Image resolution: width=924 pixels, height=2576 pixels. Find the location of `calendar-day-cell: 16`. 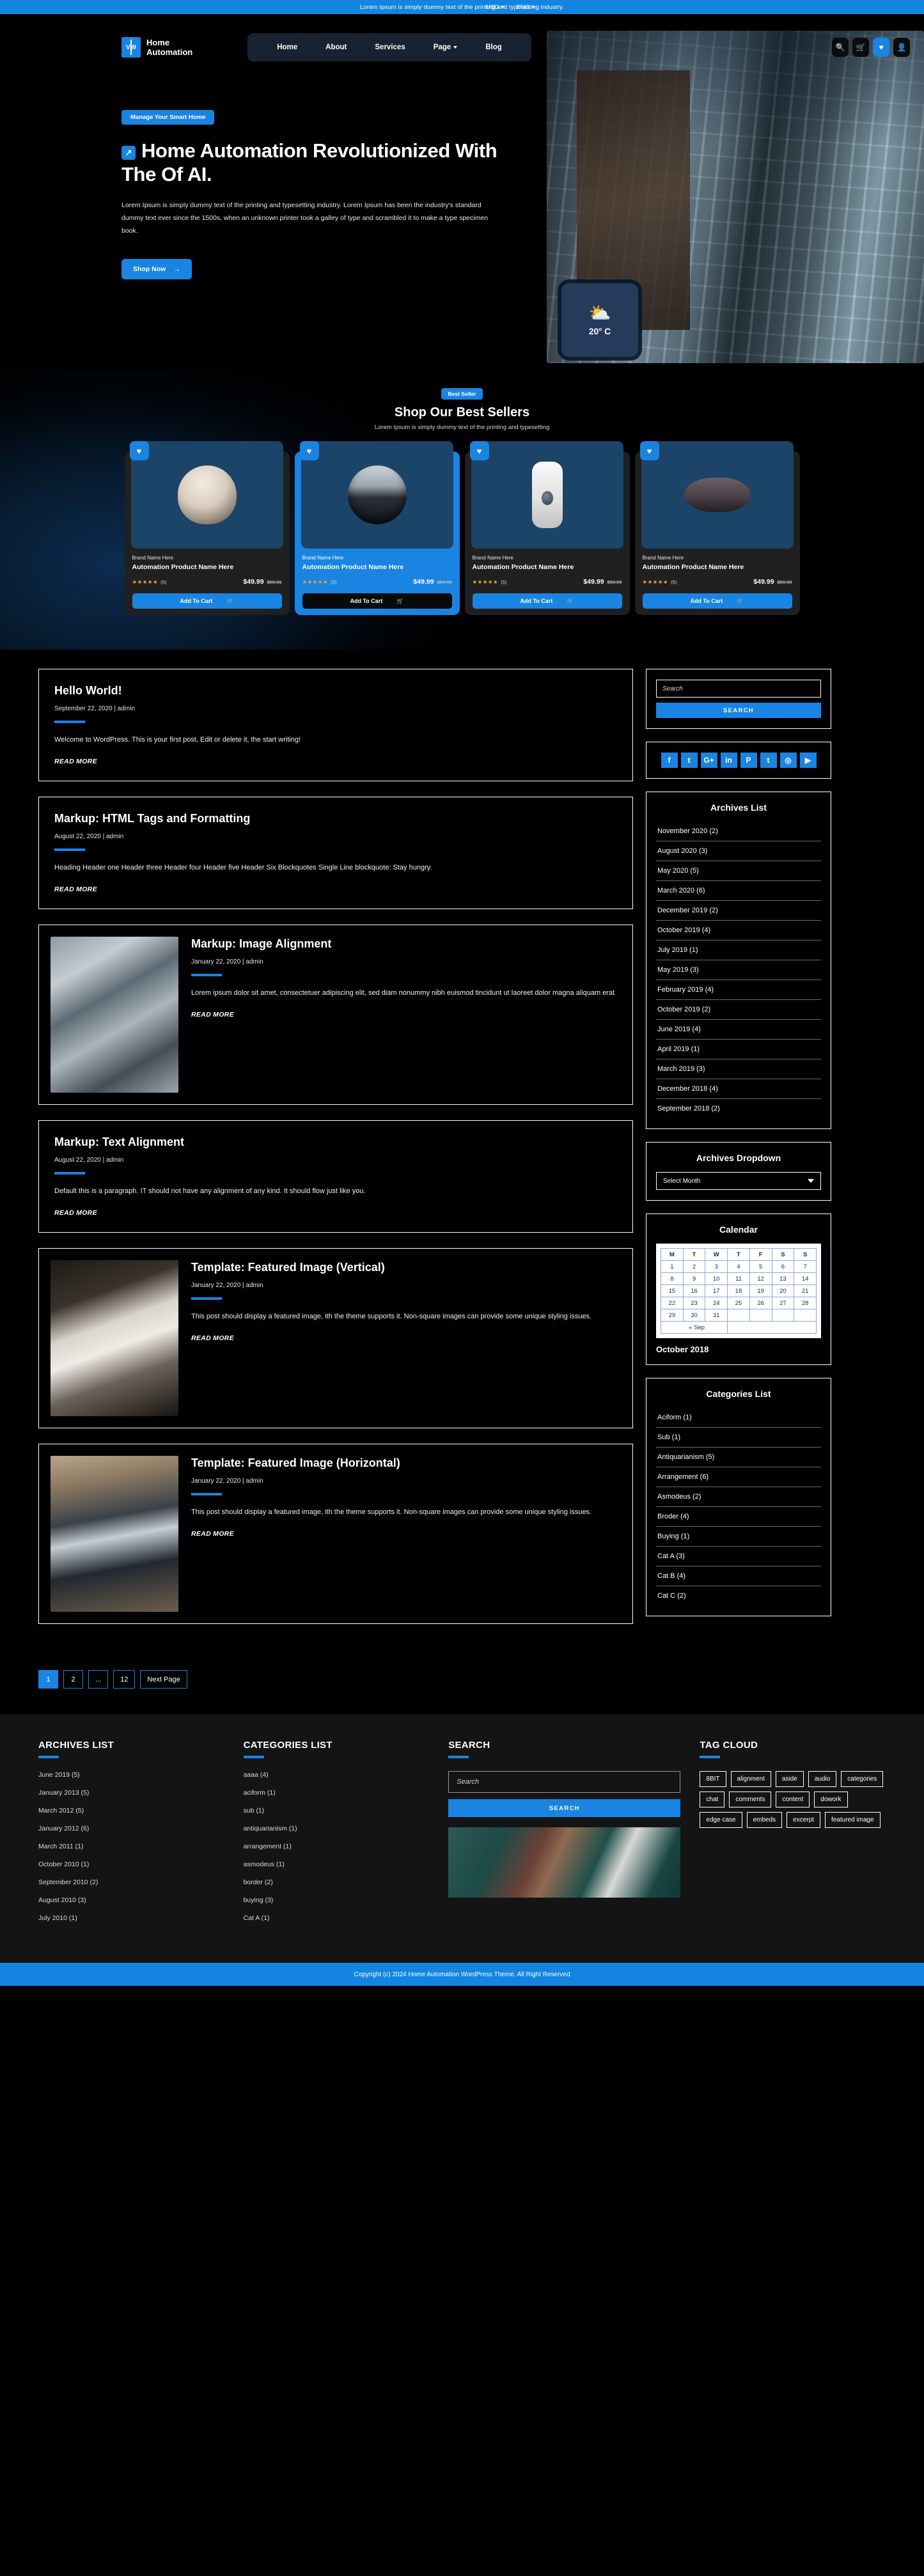

calendar-day-cell: 16 is located at coordinates (694, 1290).